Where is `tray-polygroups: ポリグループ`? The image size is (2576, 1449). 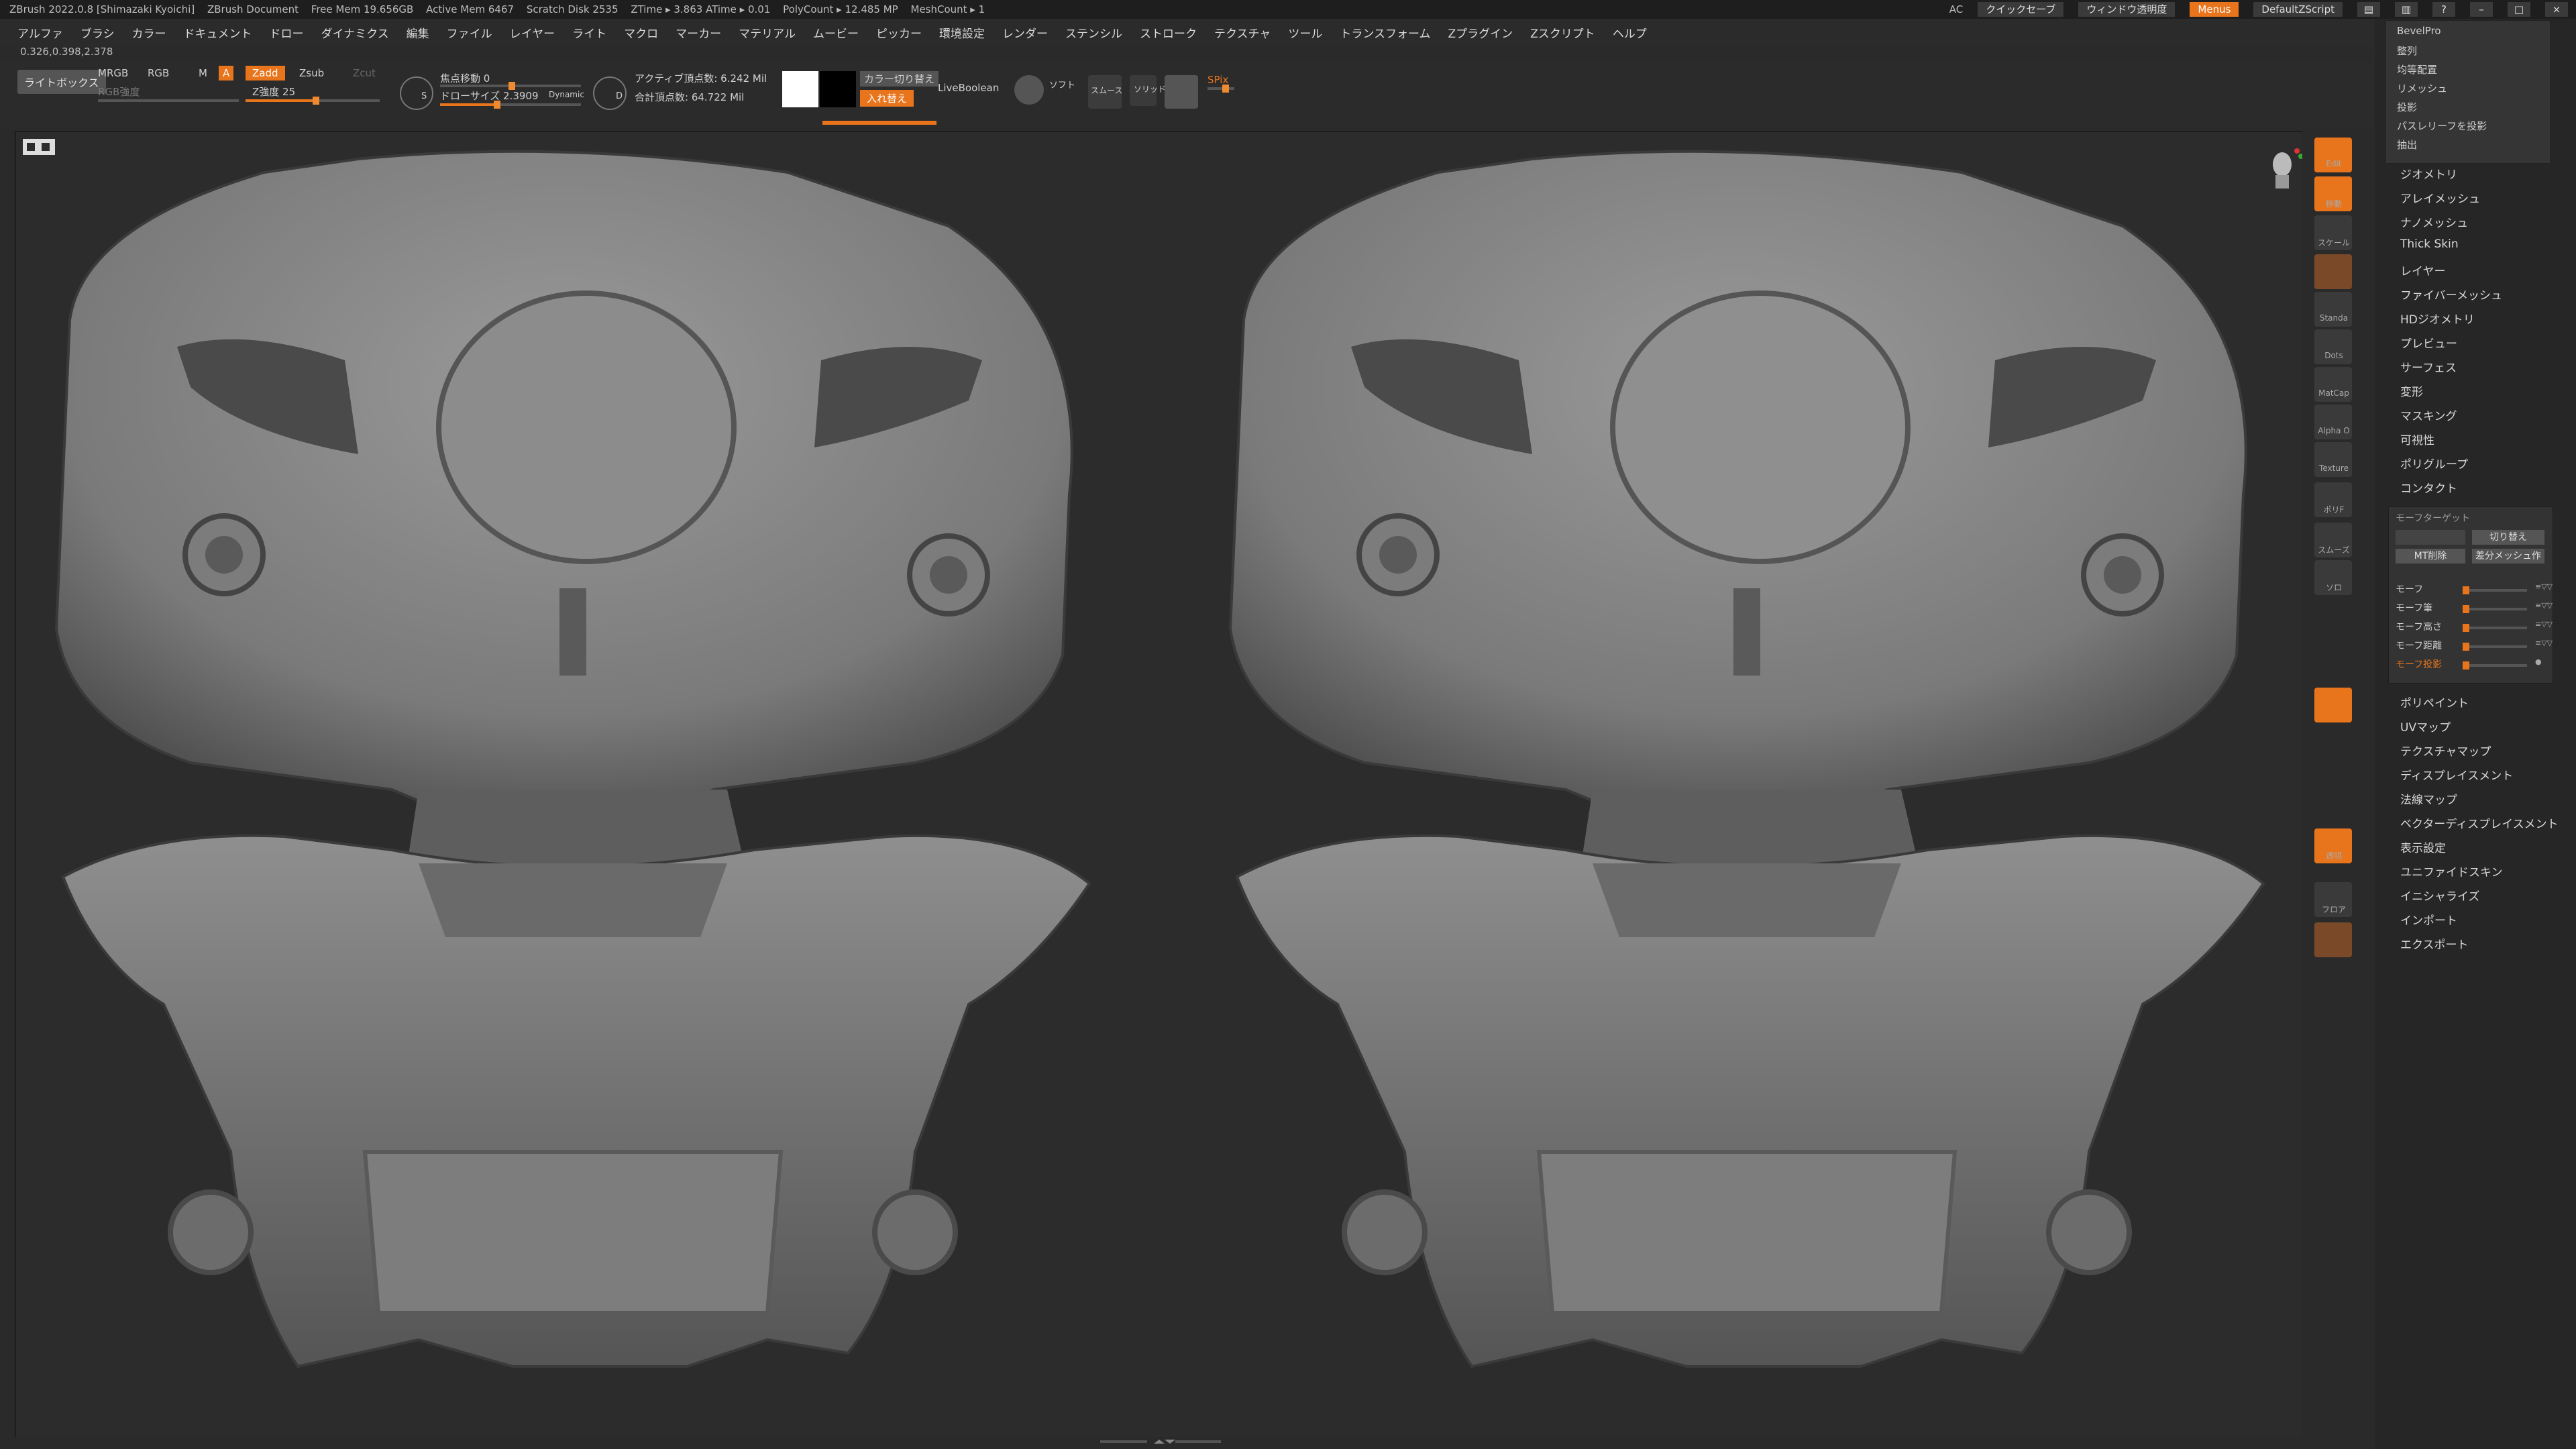 tray-polygroups: ポリグループ is located at coordinates (2434, 463).